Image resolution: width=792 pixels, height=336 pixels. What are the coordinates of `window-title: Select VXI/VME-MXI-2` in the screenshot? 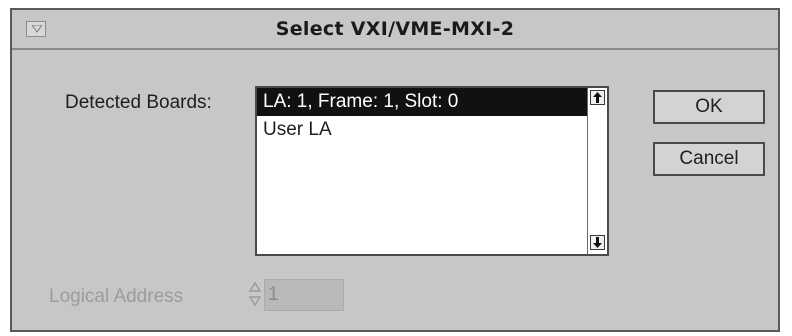 It's located at (395, 29).